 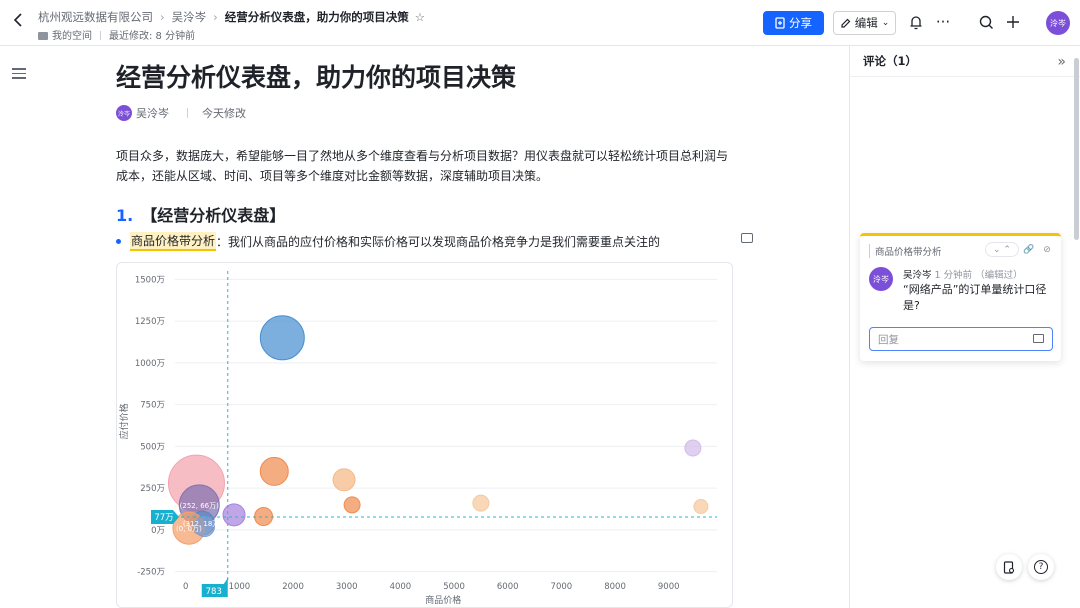 What do you see at coordinates (881, 279) in the screenshot?
I see `commenter-avatar: 泠岑` at bounding box center [881, 279].